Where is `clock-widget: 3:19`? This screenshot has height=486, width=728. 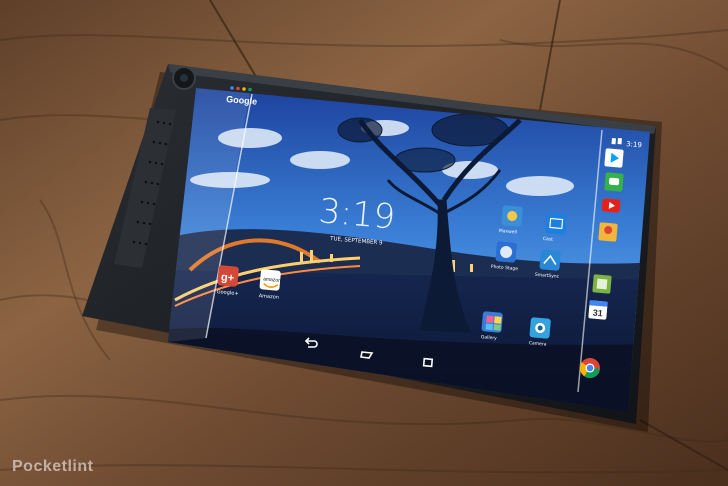 clock-widget: 3:19 is located at coordinates (357, 214).